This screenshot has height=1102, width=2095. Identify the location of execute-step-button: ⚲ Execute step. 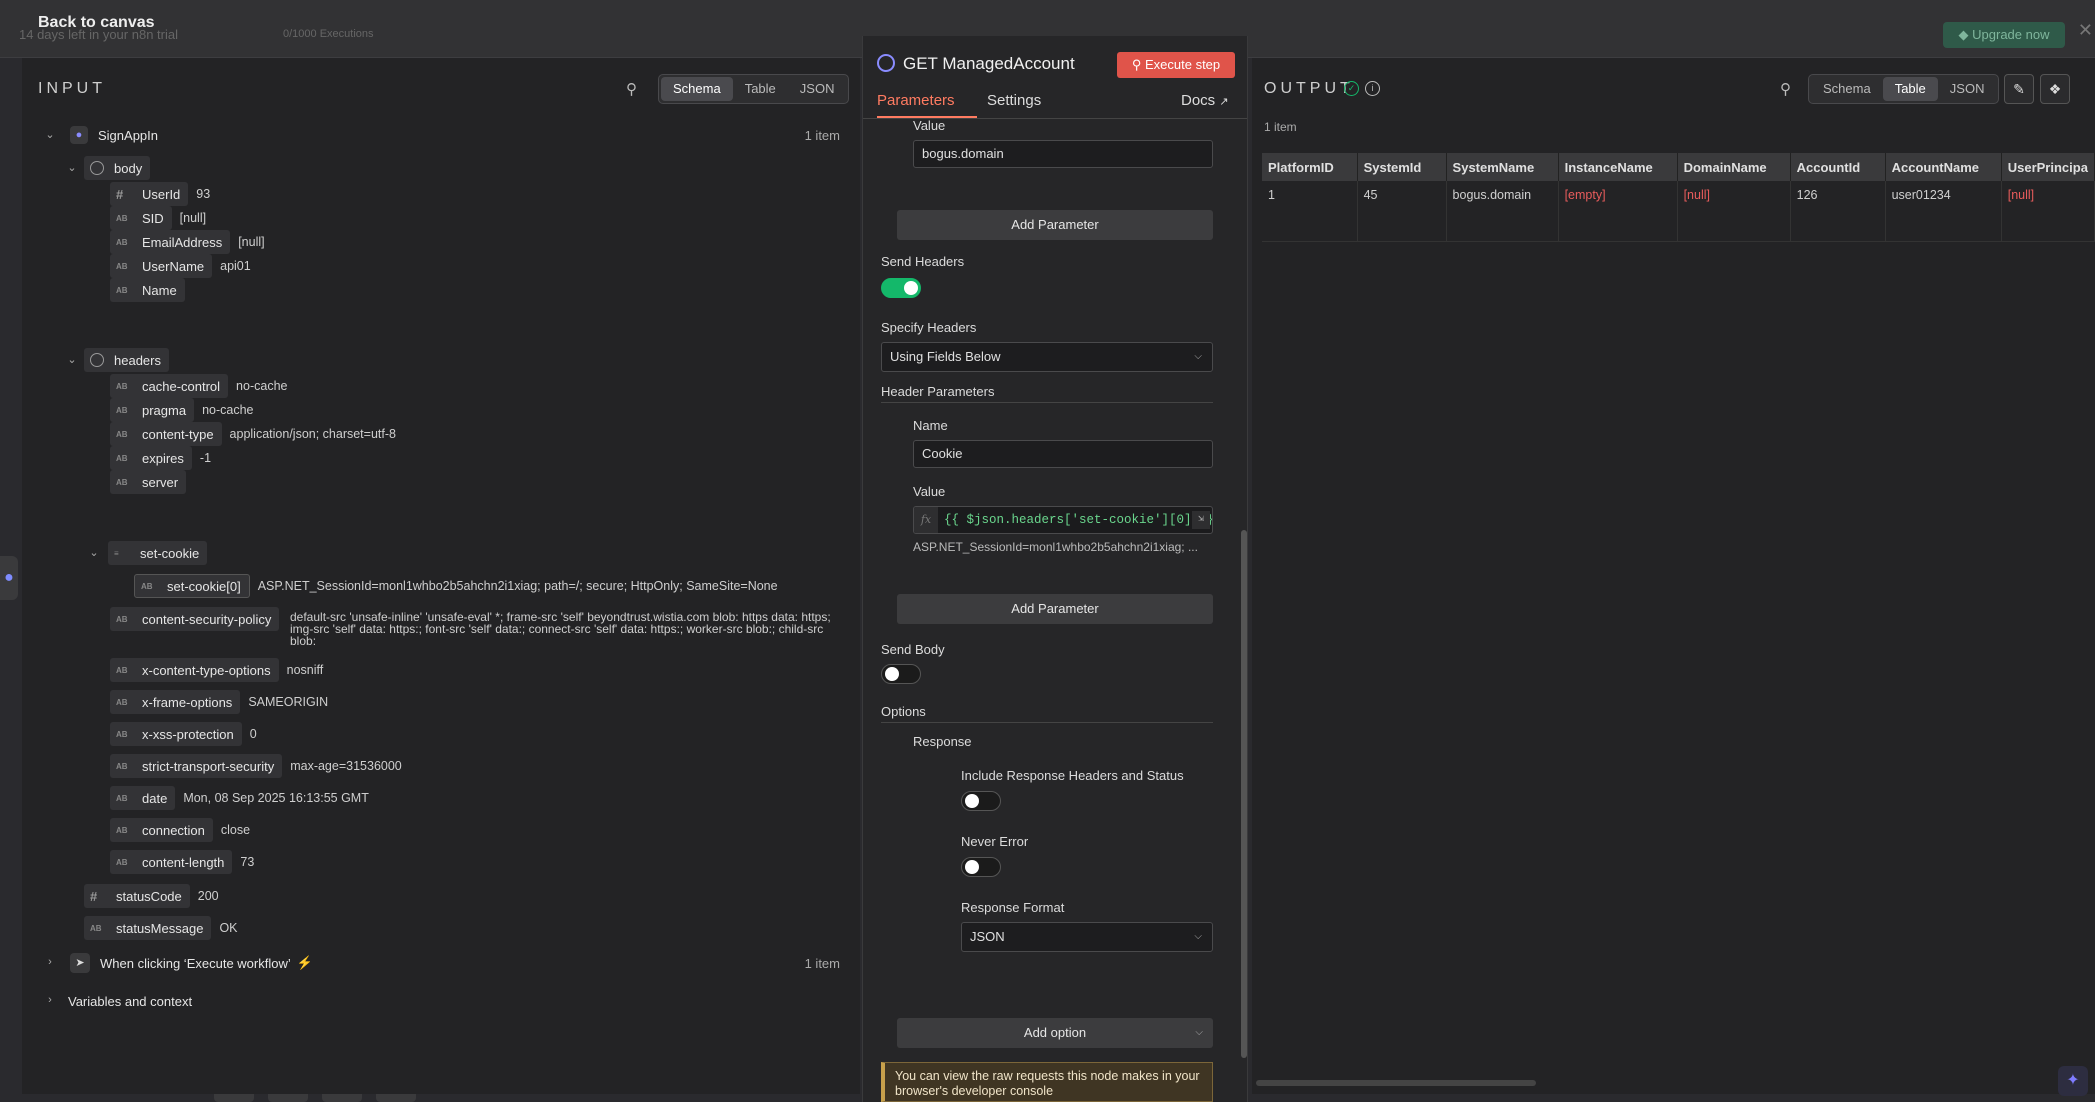
(1176, 65).